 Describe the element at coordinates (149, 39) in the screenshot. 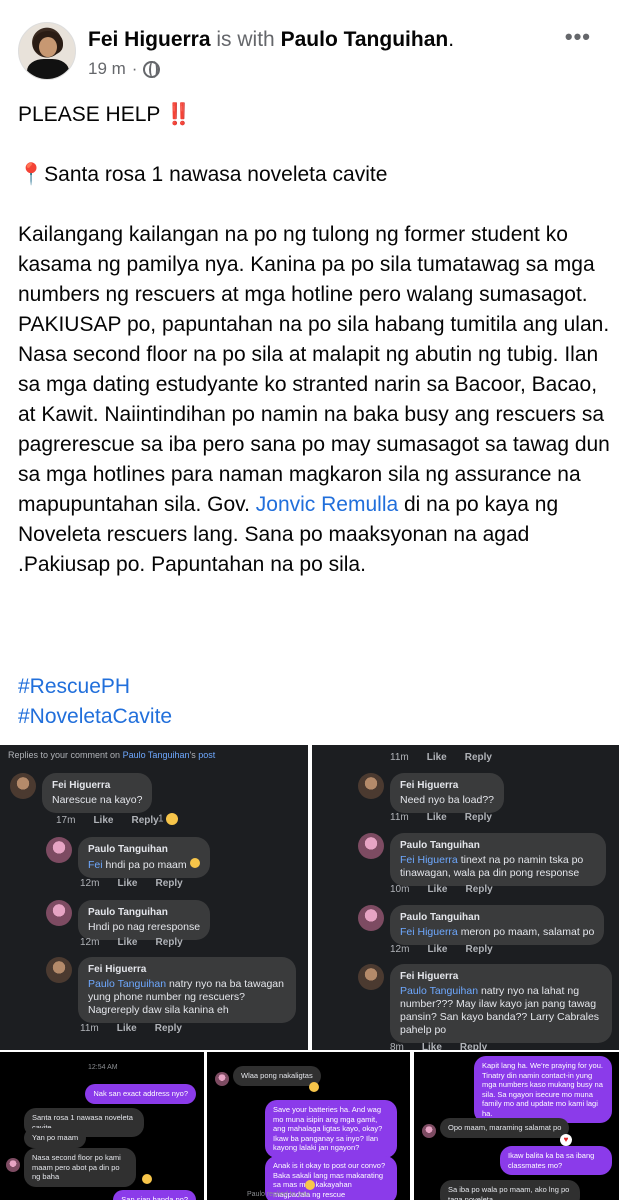

I see `author-name: Fei Higuerra` at that location.